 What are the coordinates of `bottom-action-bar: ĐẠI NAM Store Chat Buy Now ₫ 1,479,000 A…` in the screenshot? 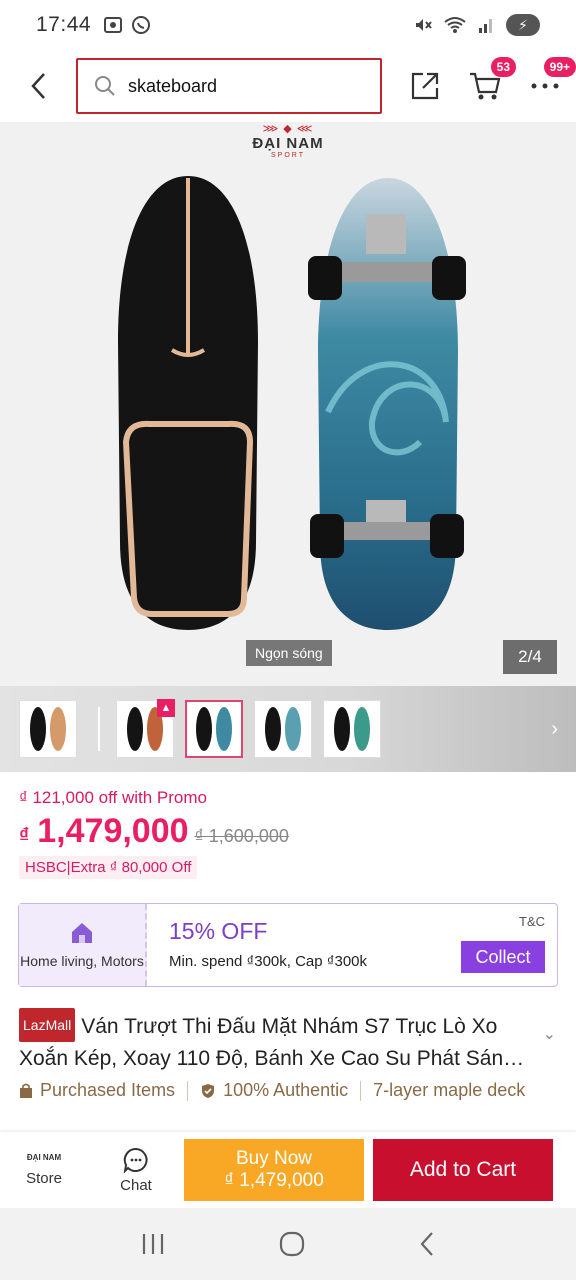 It's located at (288, 1170).